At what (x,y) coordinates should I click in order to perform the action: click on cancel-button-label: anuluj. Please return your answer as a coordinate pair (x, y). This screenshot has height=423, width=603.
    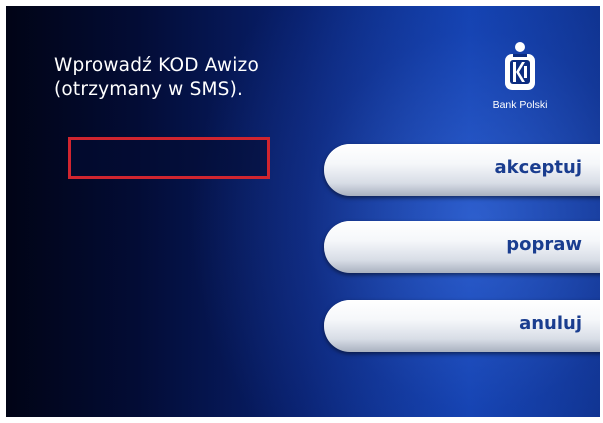
    Looking at the image, I should click on (550, 323).